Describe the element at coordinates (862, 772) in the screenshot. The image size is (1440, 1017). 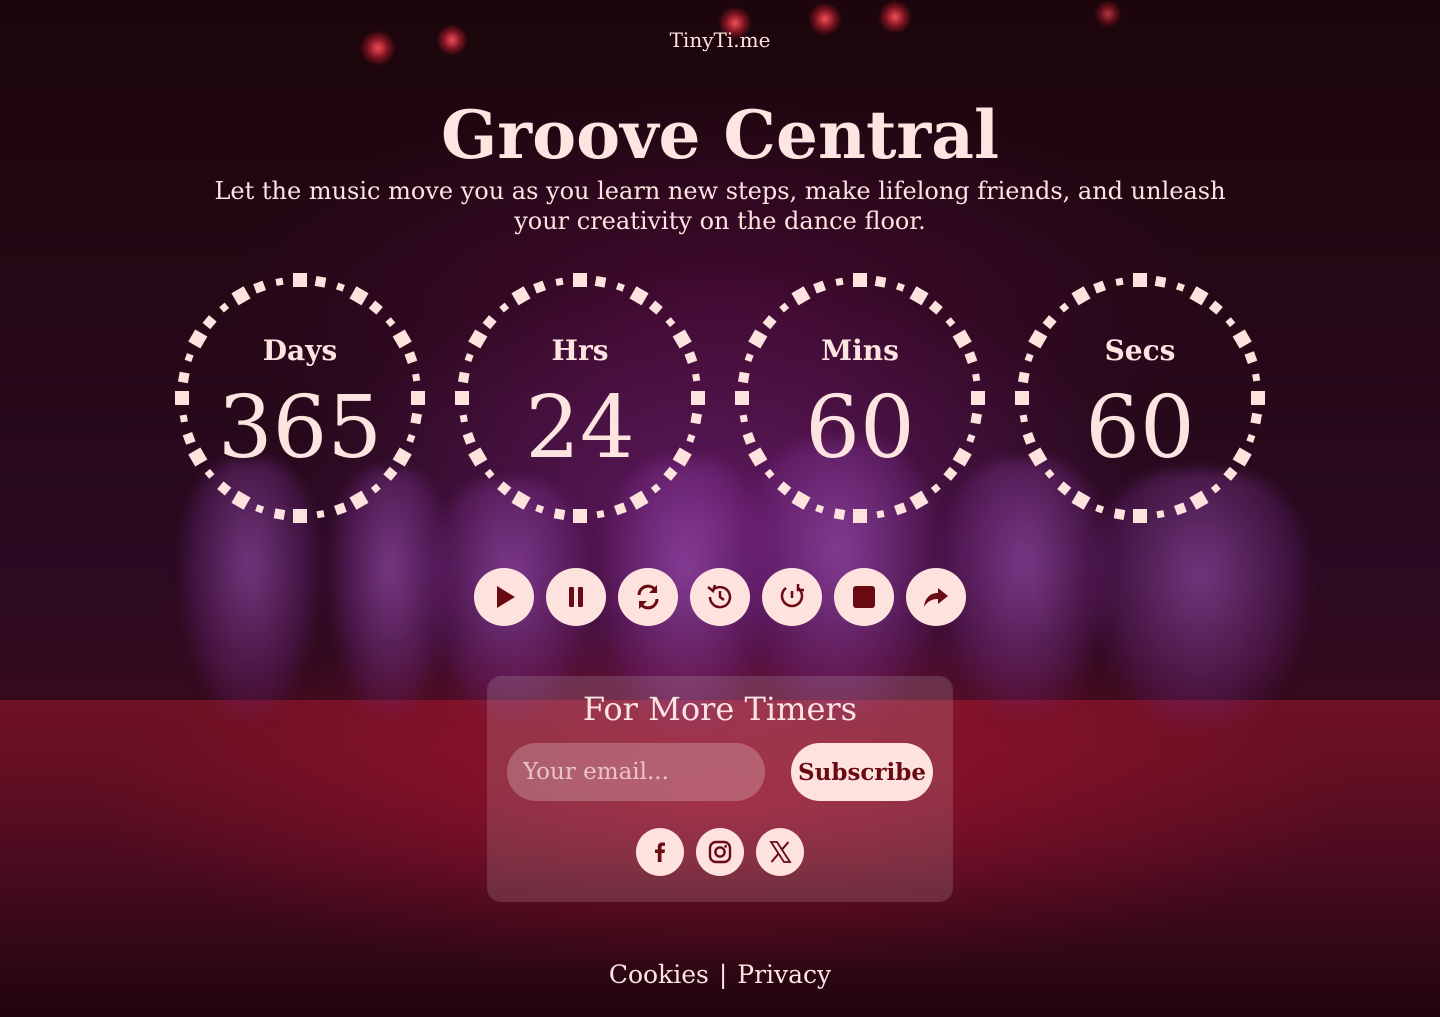
I see `subscribe-button: Subscribe` at that location.